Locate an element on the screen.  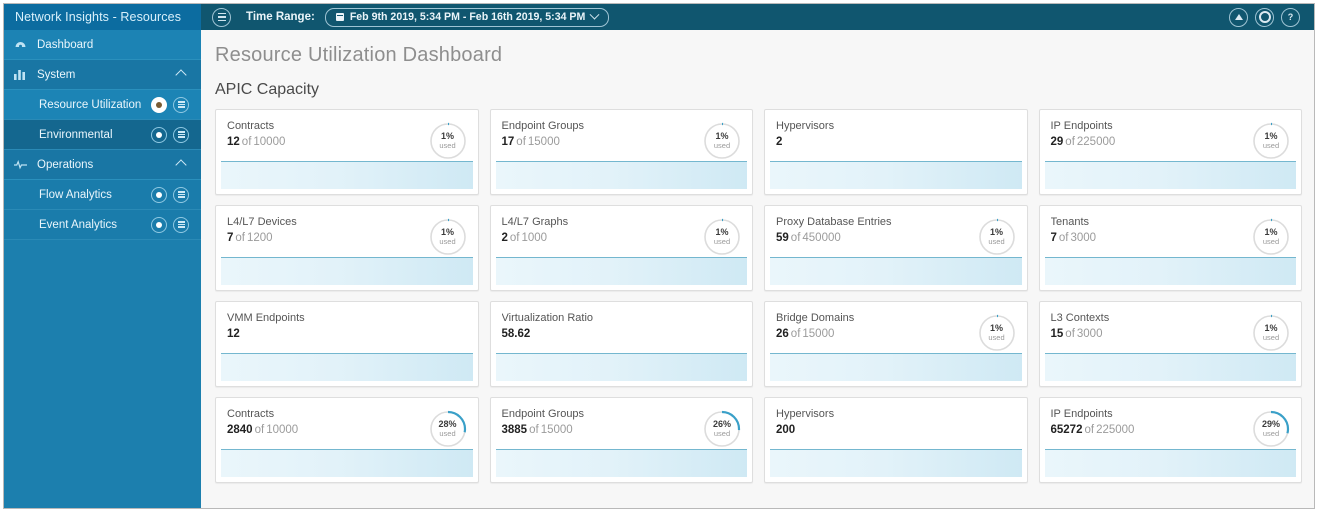
capacity-card: L3 Contexts 15 of 3000 1% used is located at coordinates (1170, 344).